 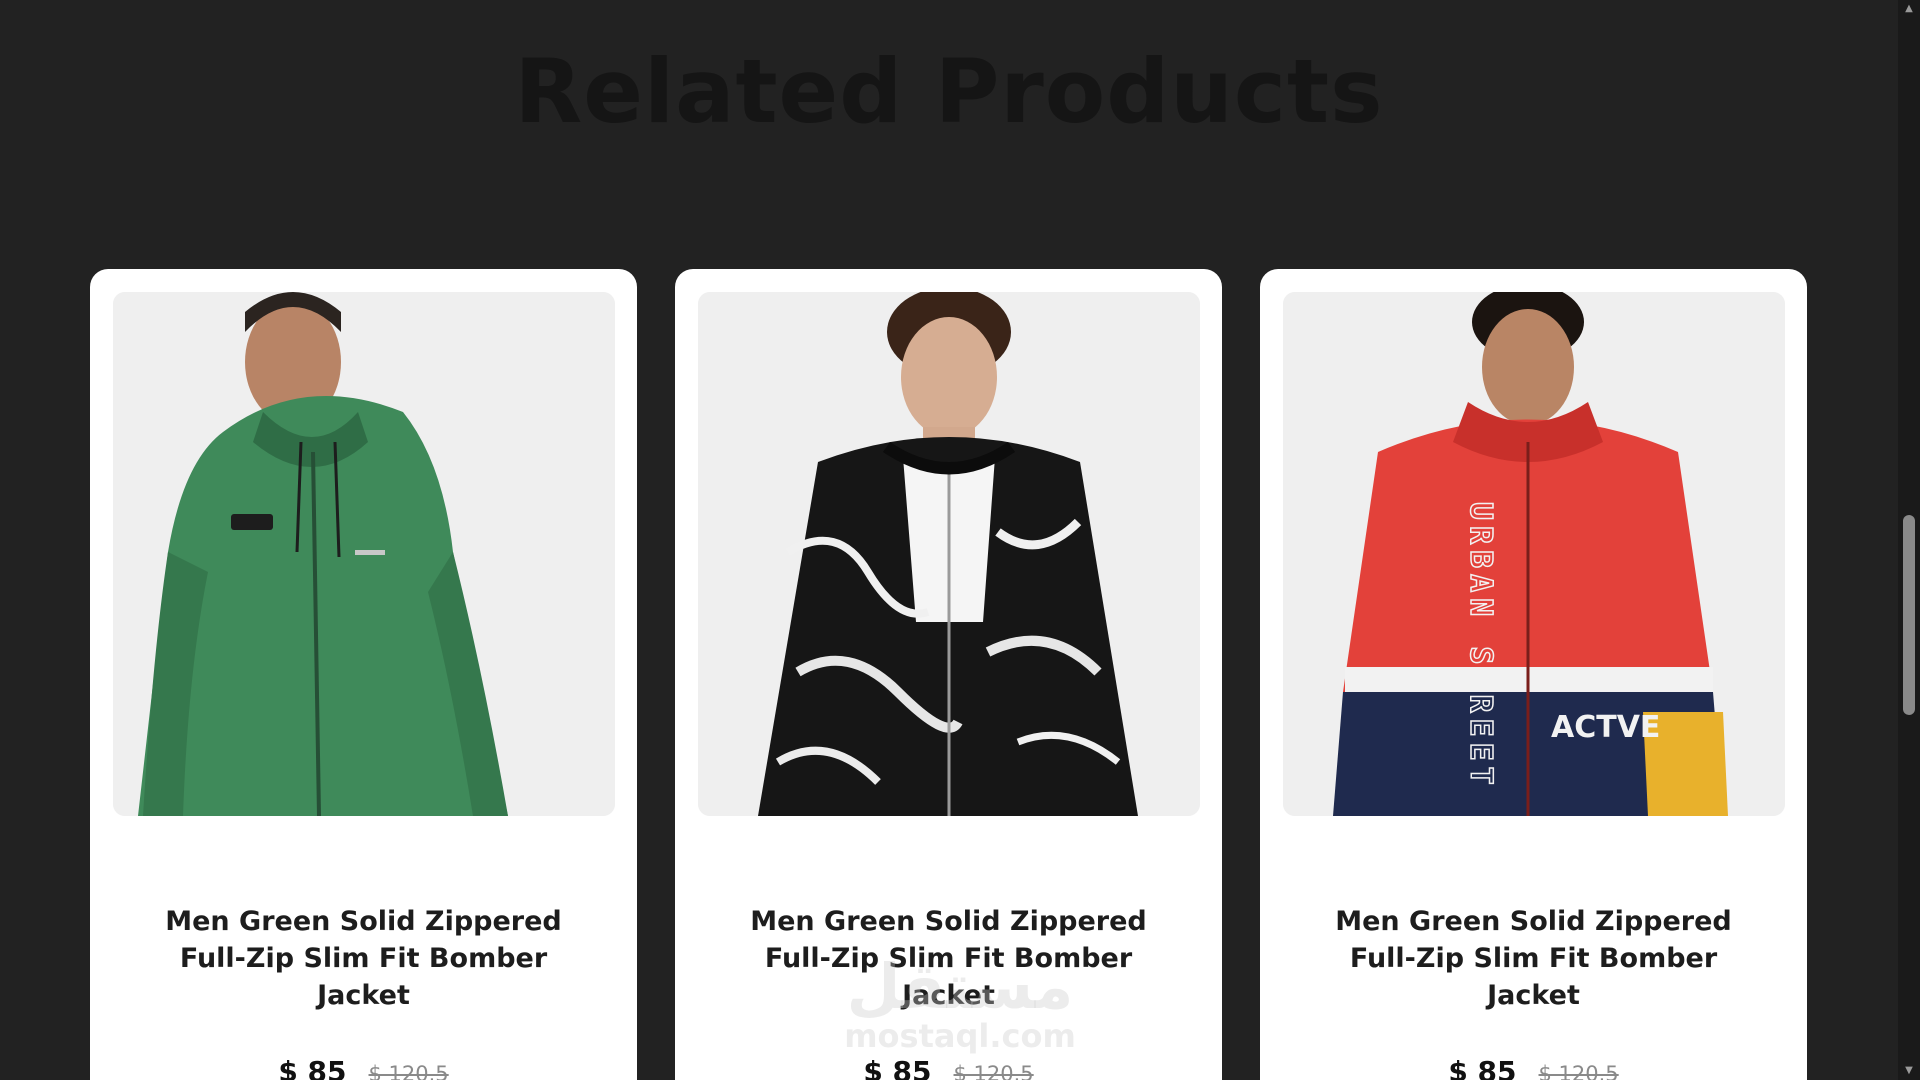 I want to click on svg-text: ACTVE, so click(x=1605, y=727).